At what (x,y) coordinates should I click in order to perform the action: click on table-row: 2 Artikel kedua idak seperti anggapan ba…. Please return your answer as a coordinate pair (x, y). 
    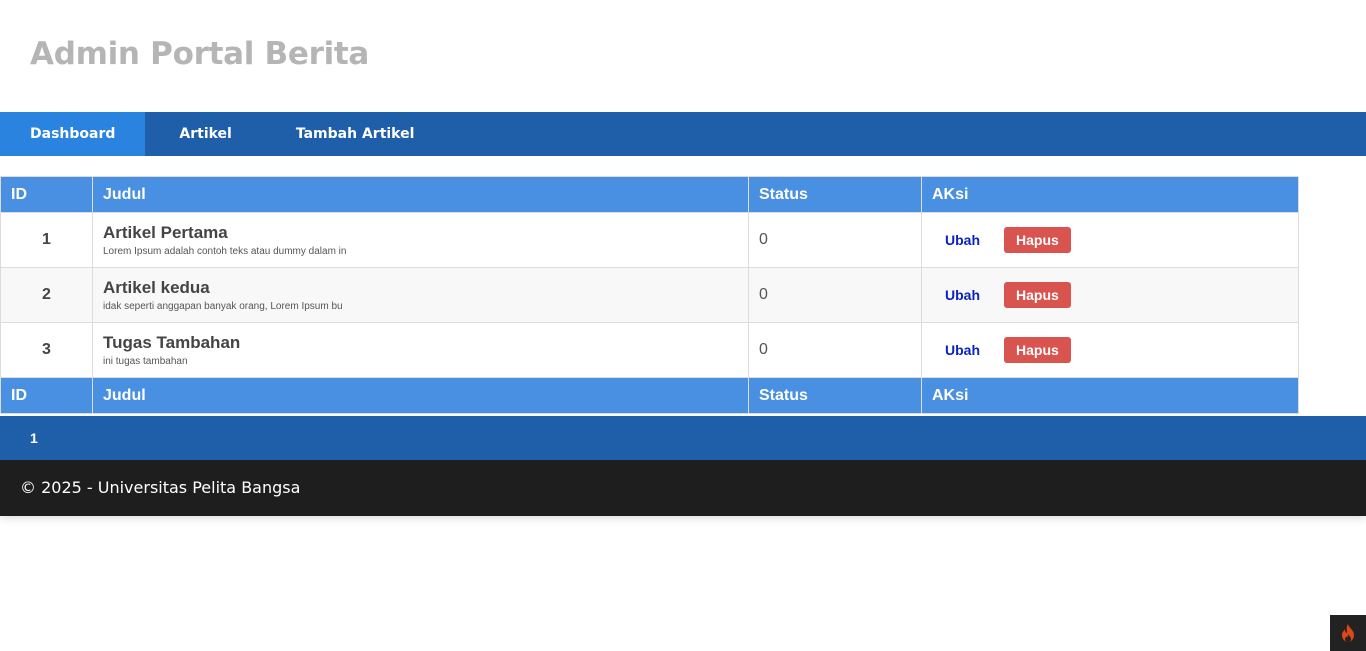
    Looking at the image, I should click on (649, 295).